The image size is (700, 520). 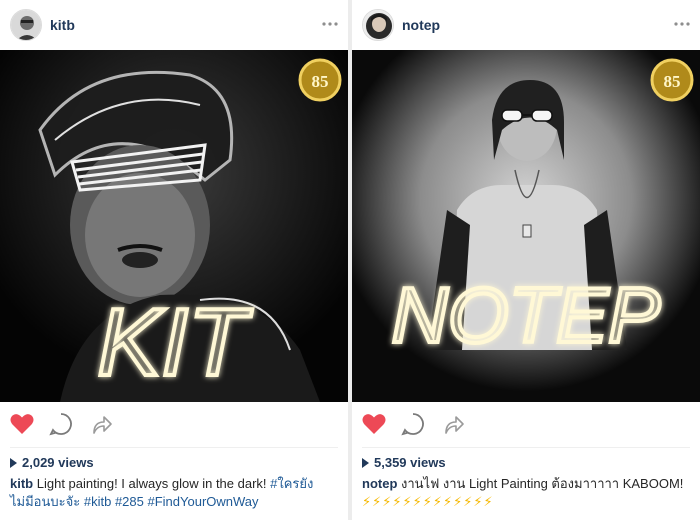 What do you see at coordinates (202, 501) in the screenshot?
I see `hashtag: #FindYourOwnWay` at bounding box center [202, 501].